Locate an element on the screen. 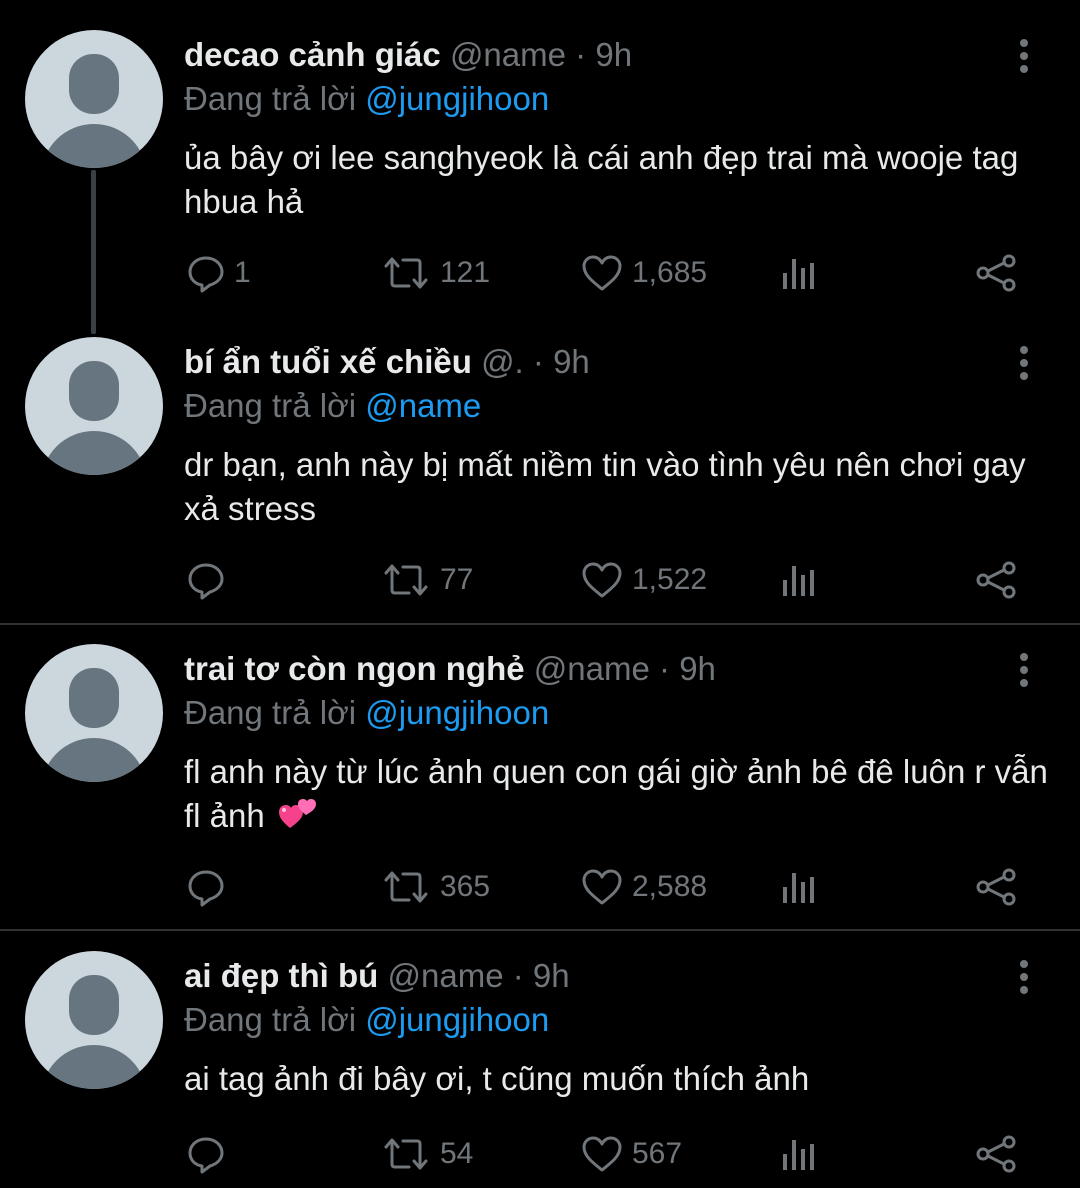  action-bar: 77 1,522 is located at coordinates (540, 580).